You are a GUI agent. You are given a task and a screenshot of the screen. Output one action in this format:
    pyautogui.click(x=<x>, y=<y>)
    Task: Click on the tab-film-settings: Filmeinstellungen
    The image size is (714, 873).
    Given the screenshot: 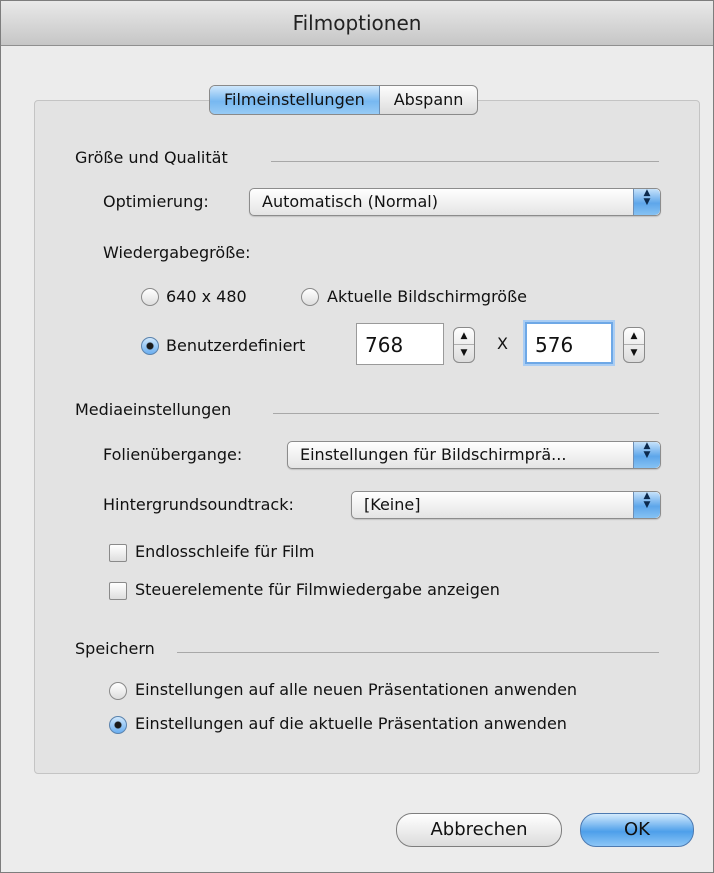 What is the action you would take?
    pyautogui.click(x=295, y=100)
    